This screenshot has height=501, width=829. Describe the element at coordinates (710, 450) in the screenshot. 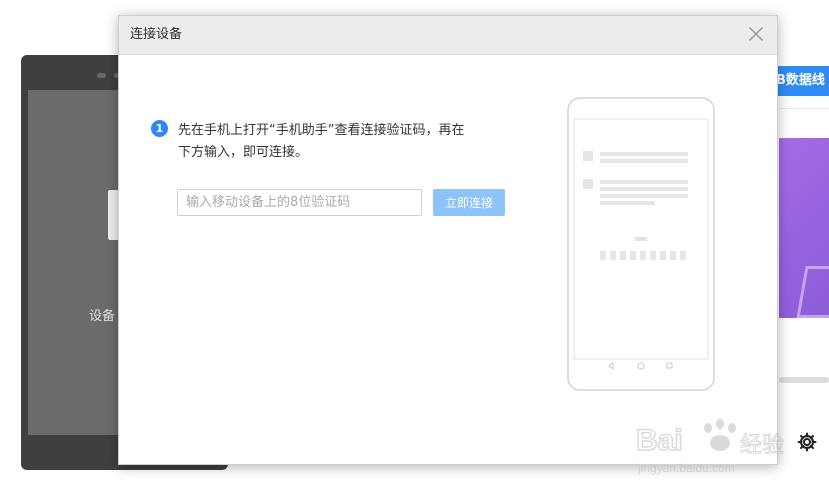

I see `baidu-jingyan-watermark: Bai 经验 jingyan.baidu.com` at that location.